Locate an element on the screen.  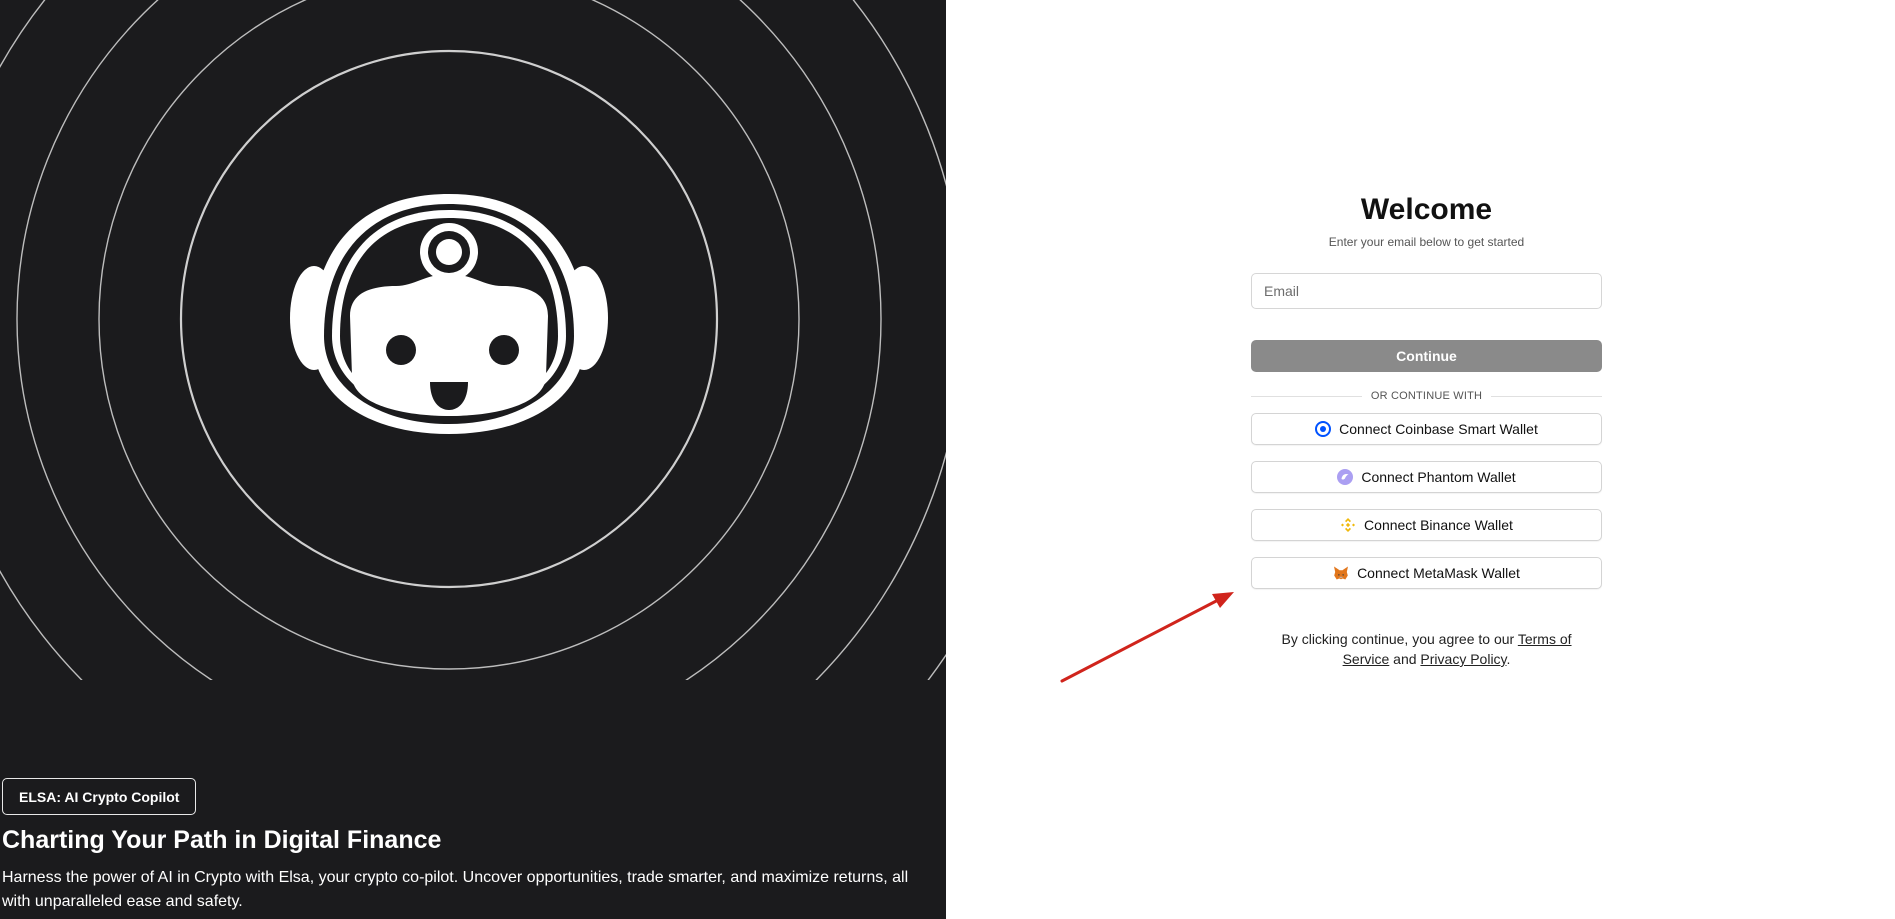
wallet-label: Connect Phantom Wallet is located at coordinates (1438, 477).